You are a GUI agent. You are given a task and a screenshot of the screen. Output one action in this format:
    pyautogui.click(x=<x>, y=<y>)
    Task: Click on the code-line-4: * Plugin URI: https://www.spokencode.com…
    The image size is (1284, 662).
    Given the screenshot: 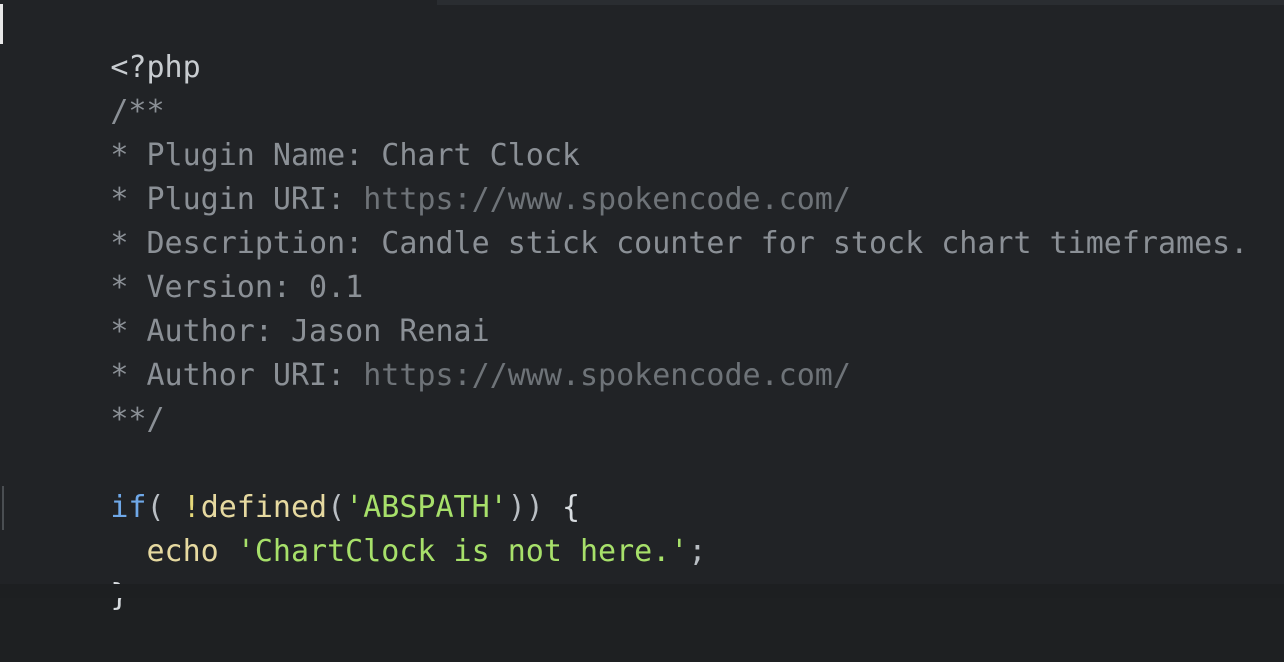 What is the action you would take?
    pyautogui.click(x=642, y=175)
    